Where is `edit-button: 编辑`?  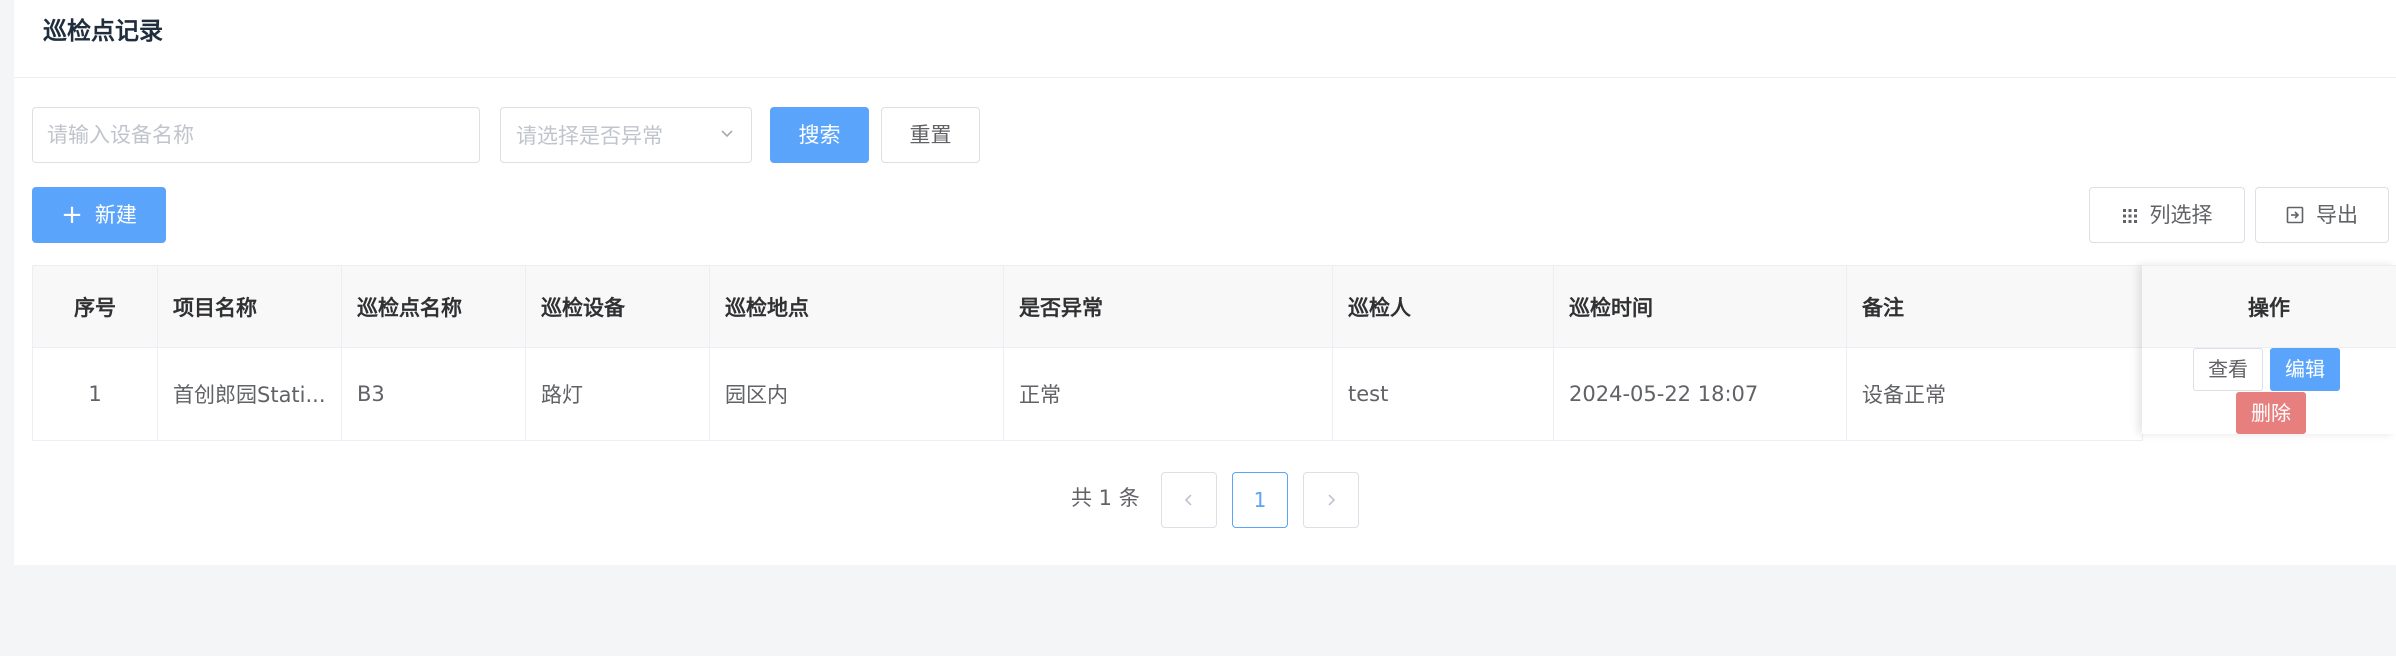
edit-button: 编辑 is located at coordinates (2305, 369).